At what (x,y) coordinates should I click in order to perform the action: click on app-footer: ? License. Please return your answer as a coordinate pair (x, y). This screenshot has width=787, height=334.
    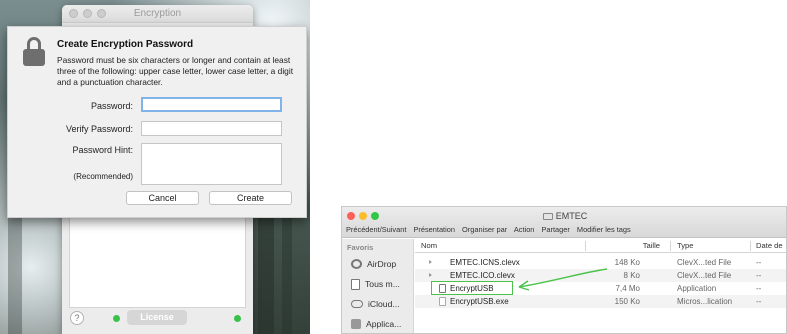
    Looking at the image, I should click on (157, 320).